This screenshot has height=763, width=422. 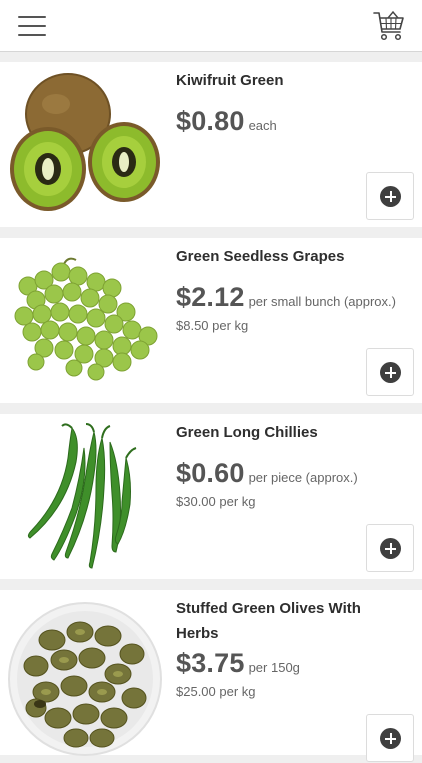 I want to click on grapes-image, so click(x=85, y=321).